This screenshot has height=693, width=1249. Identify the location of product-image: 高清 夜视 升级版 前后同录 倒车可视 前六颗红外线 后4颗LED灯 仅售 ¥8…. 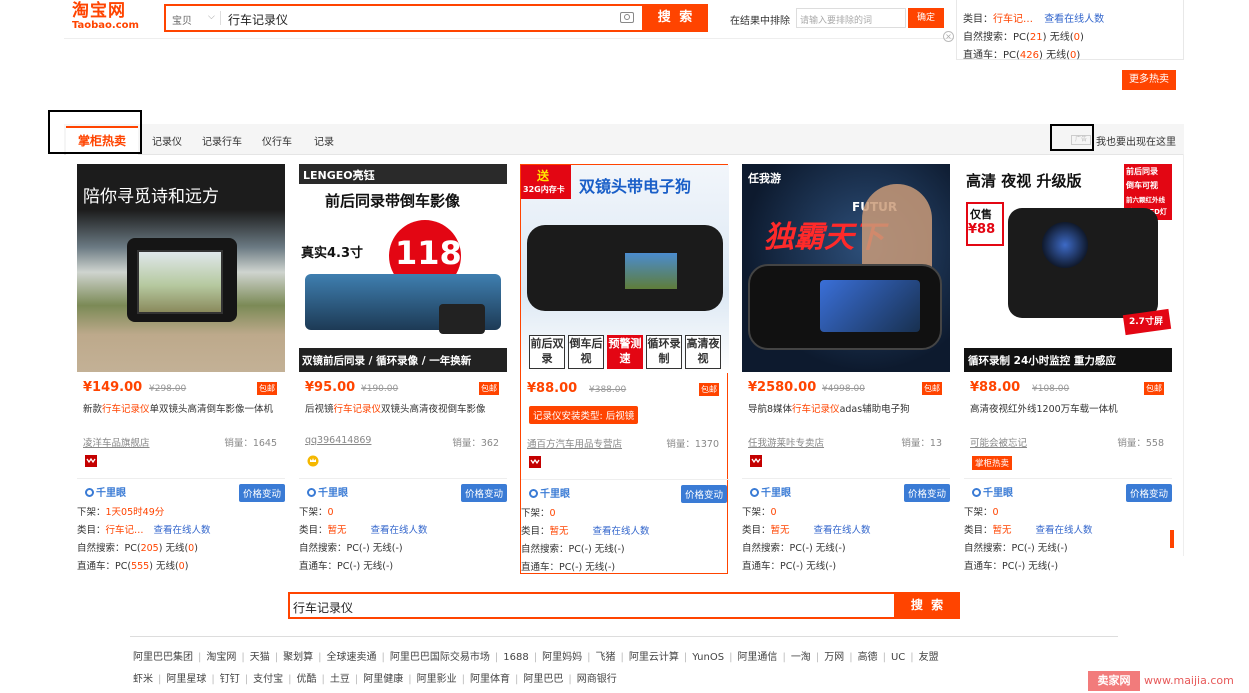
(1068, 268).